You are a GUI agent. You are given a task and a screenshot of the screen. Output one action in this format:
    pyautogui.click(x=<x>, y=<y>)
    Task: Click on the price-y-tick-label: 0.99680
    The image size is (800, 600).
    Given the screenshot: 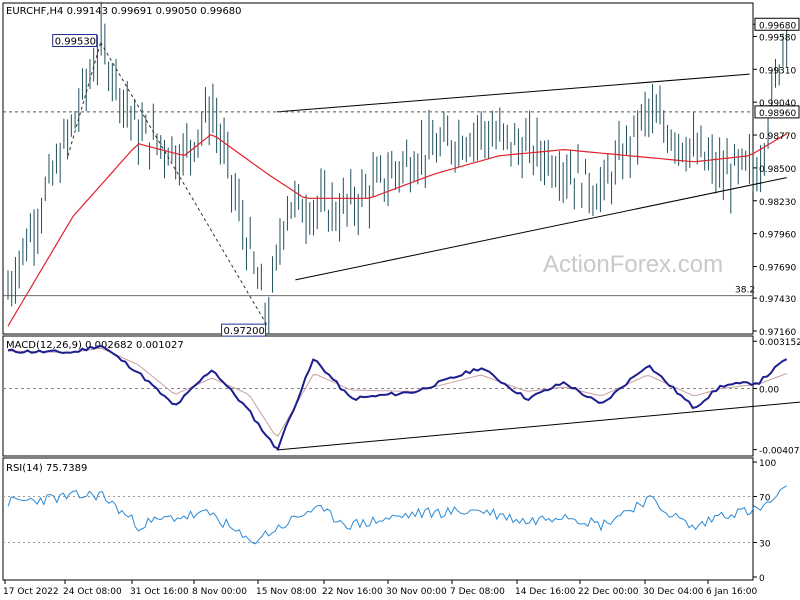 What is the action you would take?
    pyautogui.click(x=777, y=26)
    